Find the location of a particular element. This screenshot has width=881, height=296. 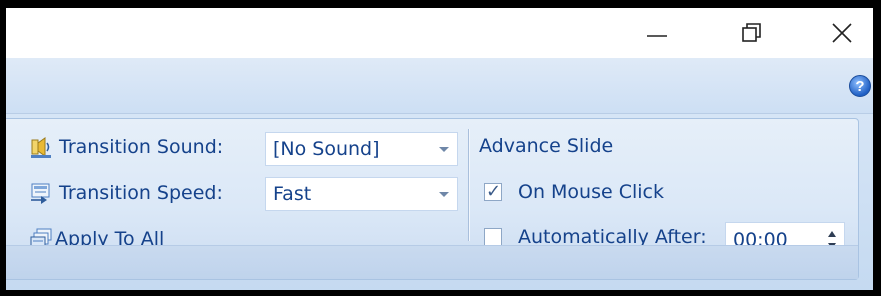

spin-up-icon is located at coordinates (832, 234).